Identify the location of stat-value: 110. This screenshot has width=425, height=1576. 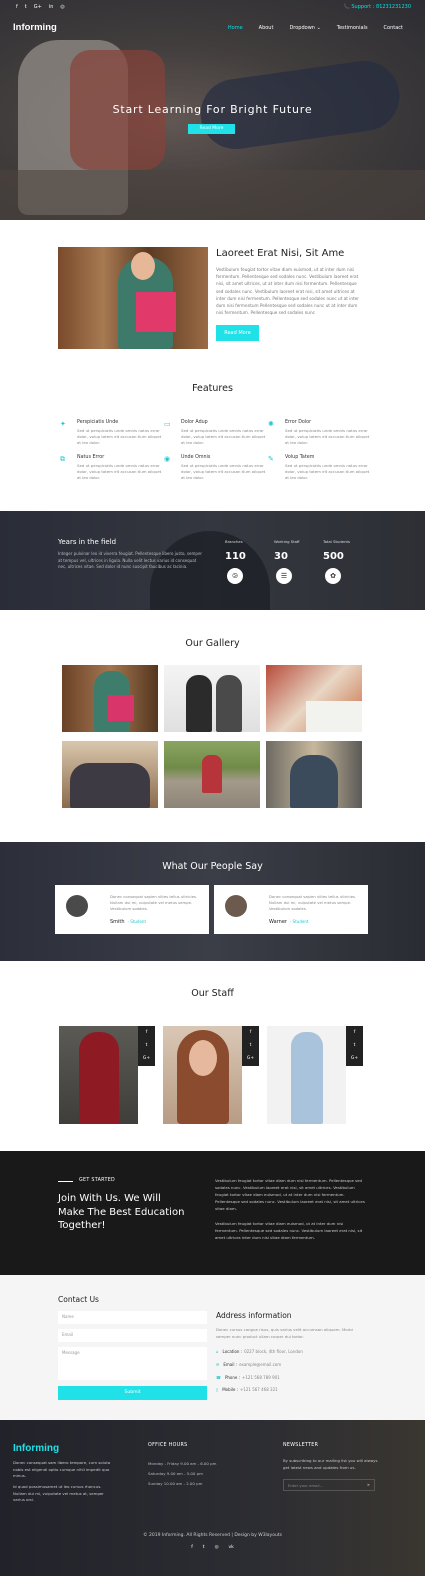
(235, 556).